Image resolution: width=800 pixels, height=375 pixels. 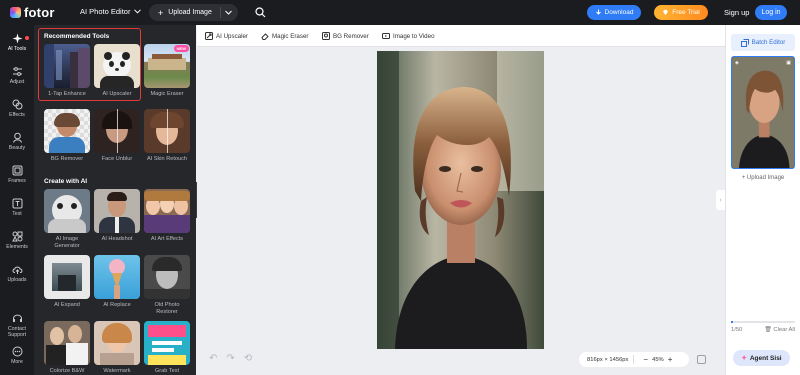 What do you see at coordinates (763, 42) in the screenshot?
I see `batch-editor-button: Batch Editor` at bounding box center [763, 42].